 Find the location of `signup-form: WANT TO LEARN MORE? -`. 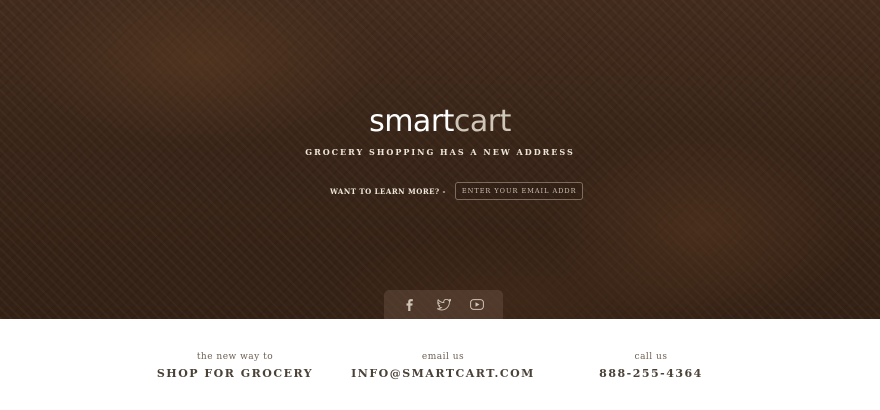

signup-form: WANT TO LEARN MORE? - is located at coordinates (456, 191).